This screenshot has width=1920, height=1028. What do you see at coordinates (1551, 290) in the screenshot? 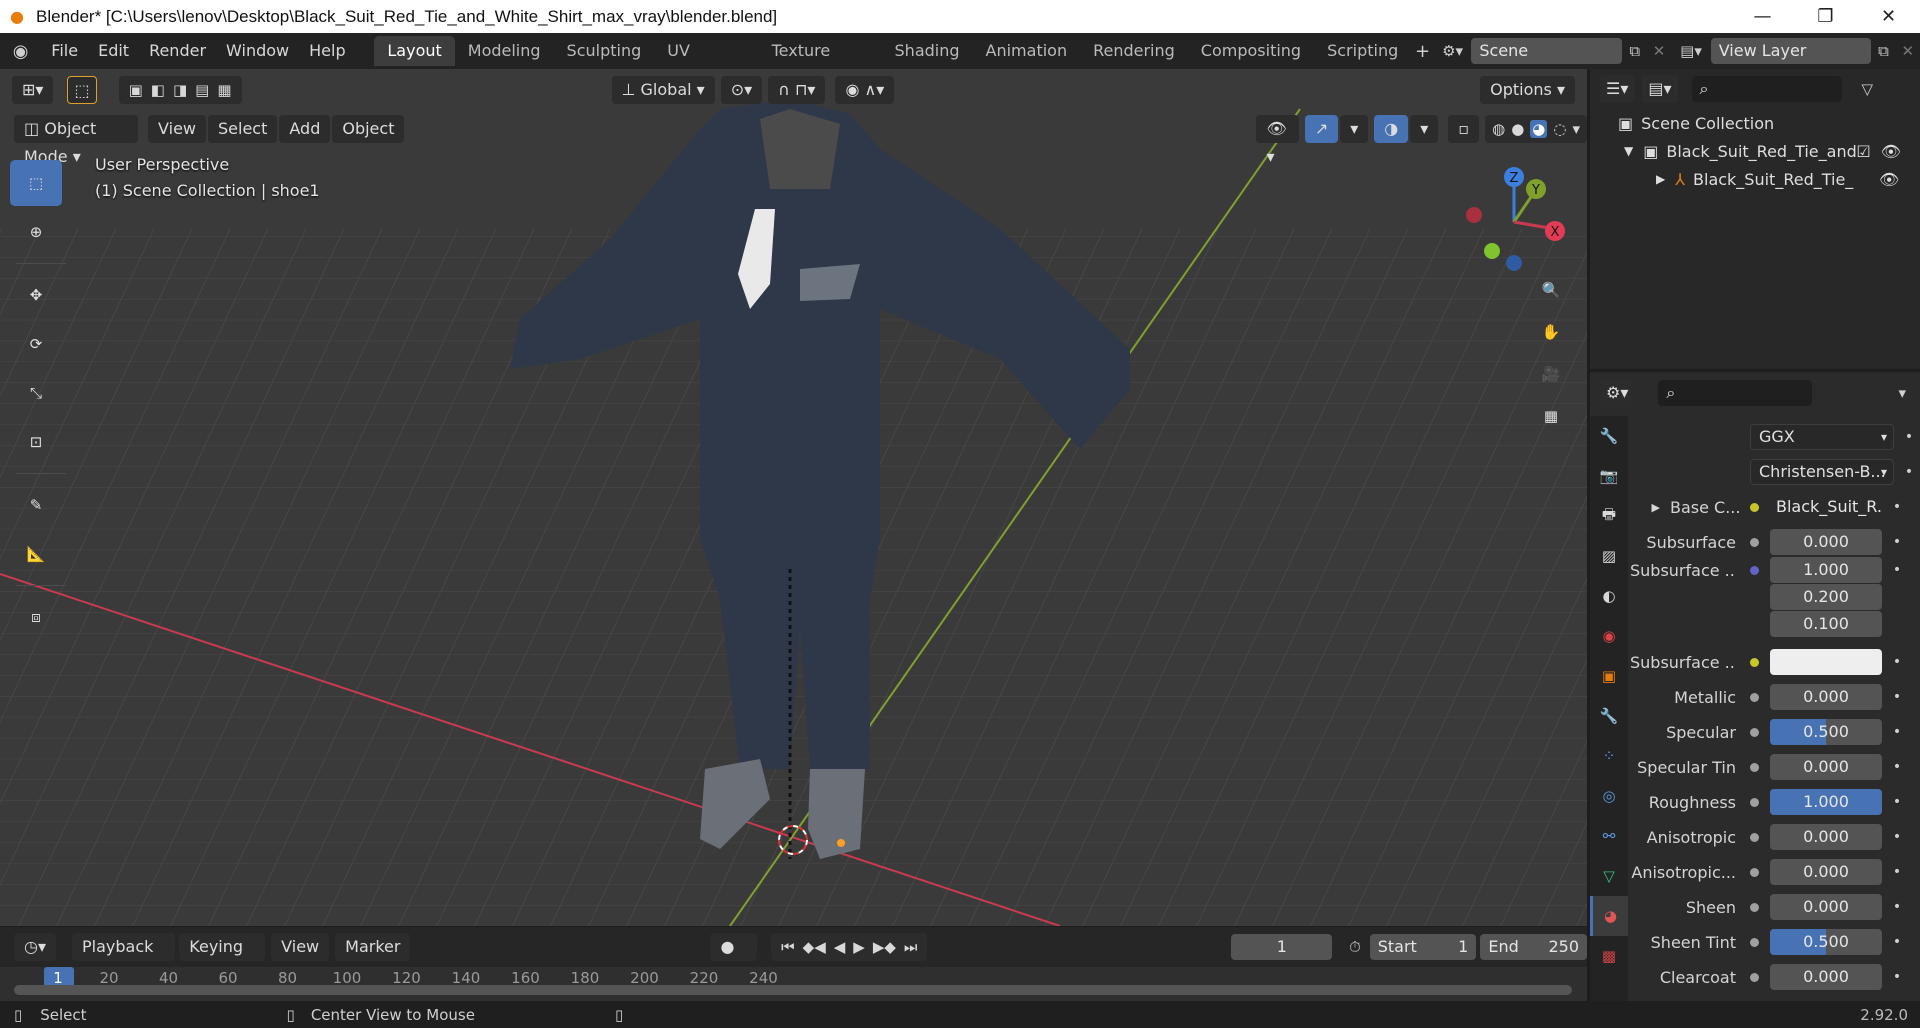
I see `zoom-icon: 🔍` at bounding box center [1551, 290].